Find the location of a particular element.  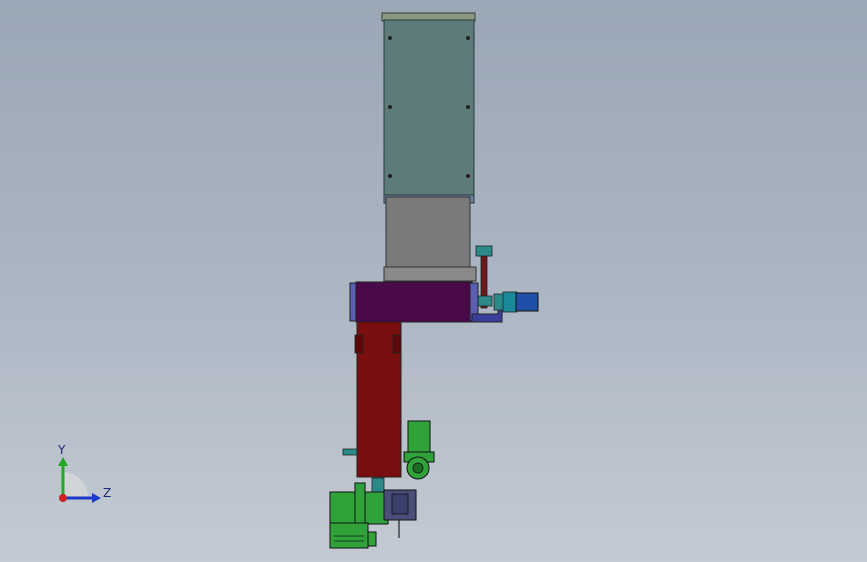

x-axis-dot is located at coordinates (63, 498).